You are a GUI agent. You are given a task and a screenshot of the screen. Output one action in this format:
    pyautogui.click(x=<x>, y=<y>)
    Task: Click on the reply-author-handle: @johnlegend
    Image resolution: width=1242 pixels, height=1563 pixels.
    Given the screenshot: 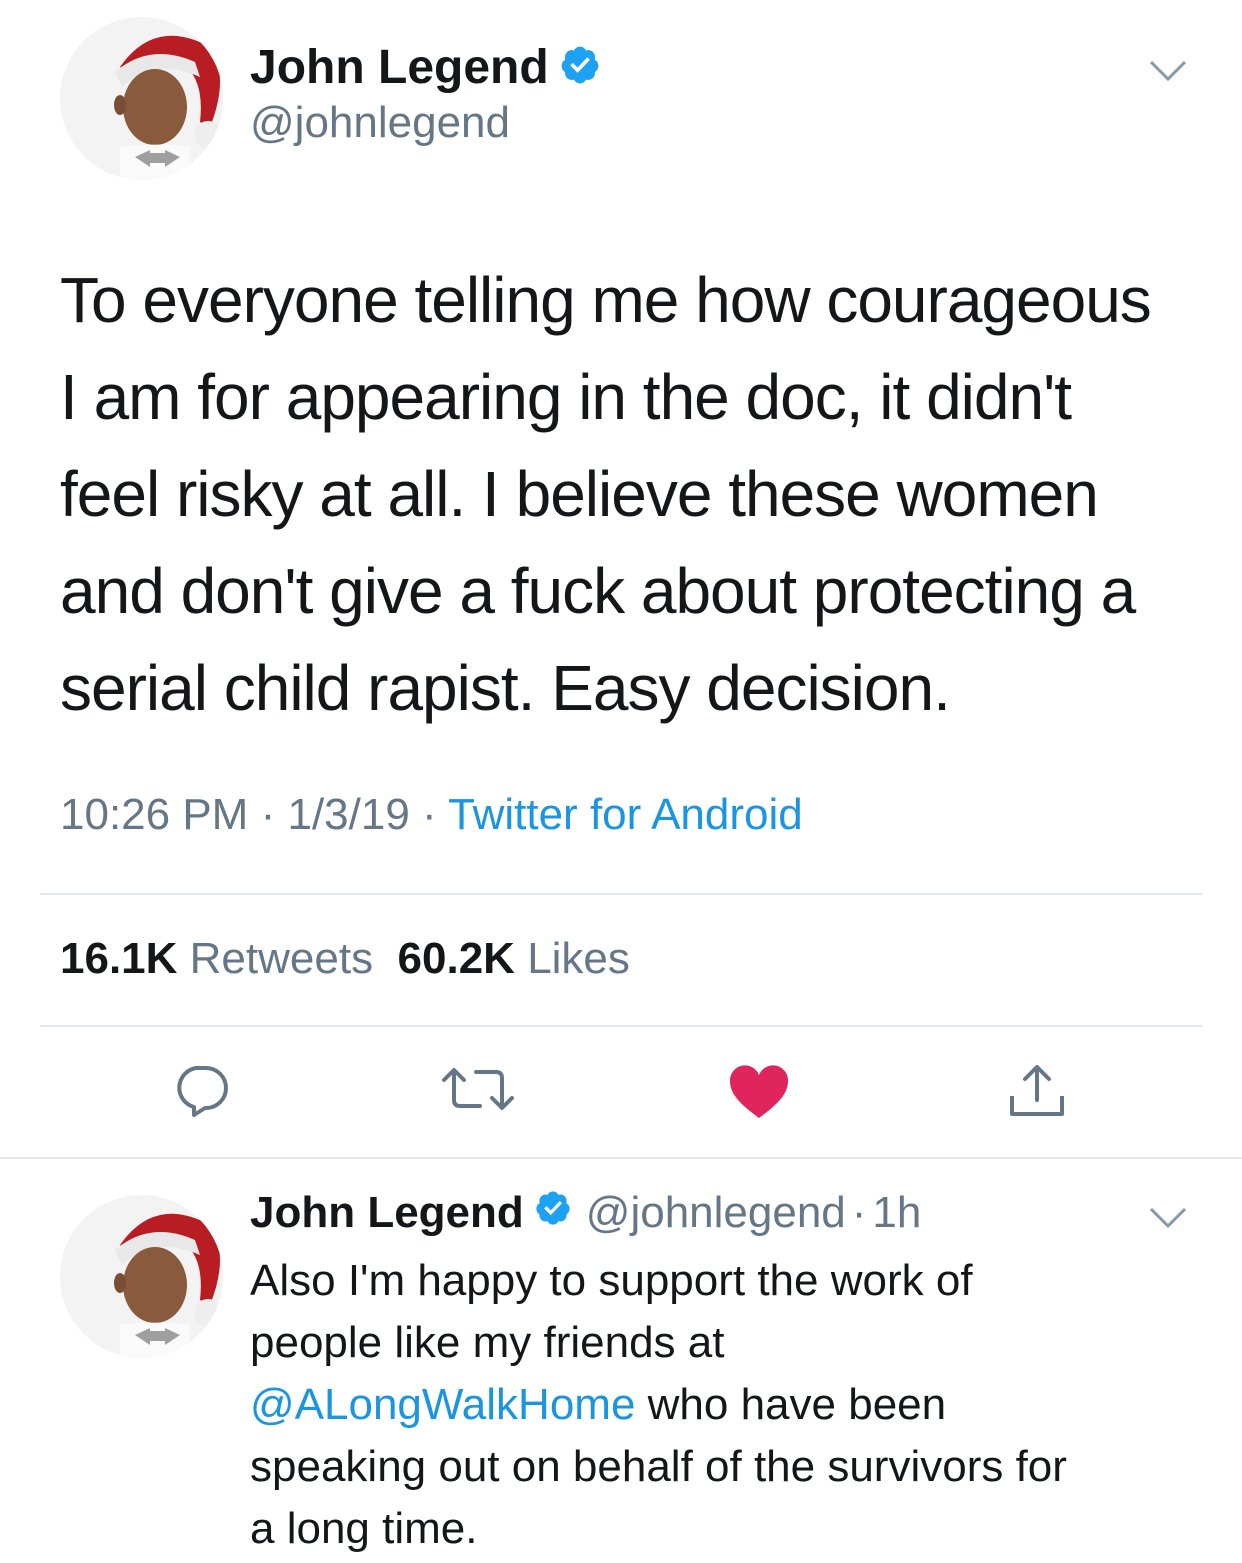 What is the action you would take?
    pyautogui.click(x=716, y=1213)
    